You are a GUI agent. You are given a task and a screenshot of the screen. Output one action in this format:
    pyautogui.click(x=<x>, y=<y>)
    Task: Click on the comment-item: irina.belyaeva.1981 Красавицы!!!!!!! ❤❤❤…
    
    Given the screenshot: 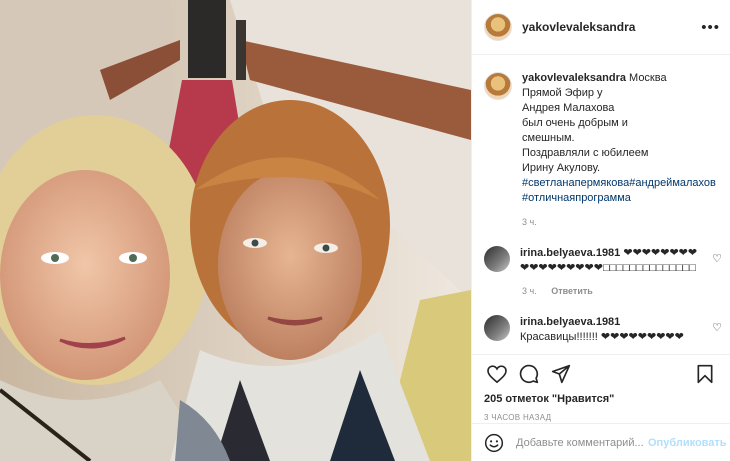 What is the action you would take?
    pyautogui.click(x=603, y=330)
    